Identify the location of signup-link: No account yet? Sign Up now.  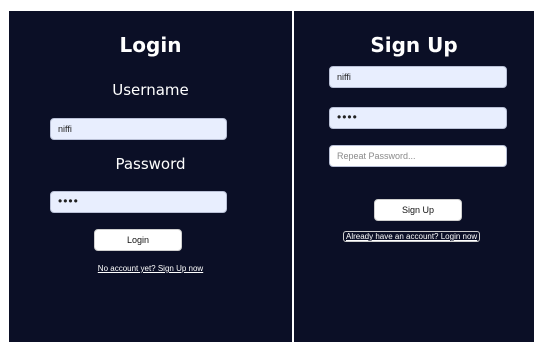
(150, 268).